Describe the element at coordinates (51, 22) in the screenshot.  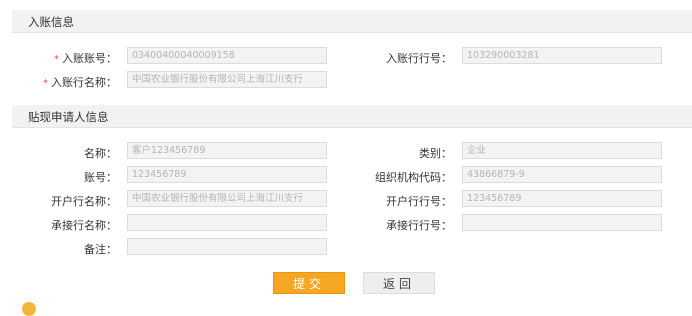
I see `section-title: 入账信息` at that location.